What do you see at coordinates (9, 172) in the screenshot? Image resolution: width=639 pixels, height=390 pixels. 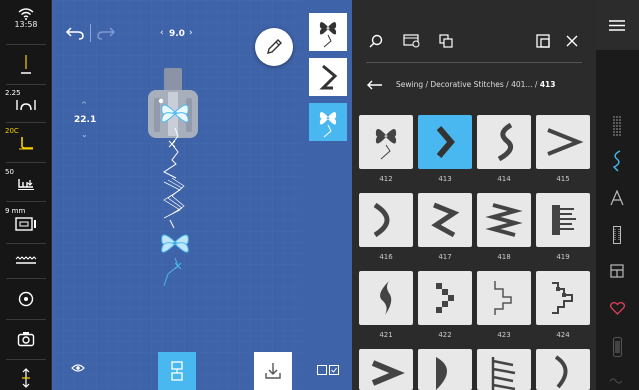 I see `speed-value: 50` at bounding box center [9, 172].